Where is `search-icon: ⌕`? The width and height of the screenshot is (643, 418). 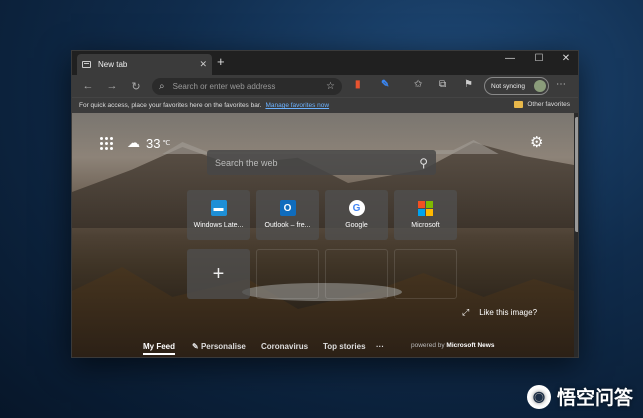 search-icon: ⌕ is located at coordinates (162, 86).